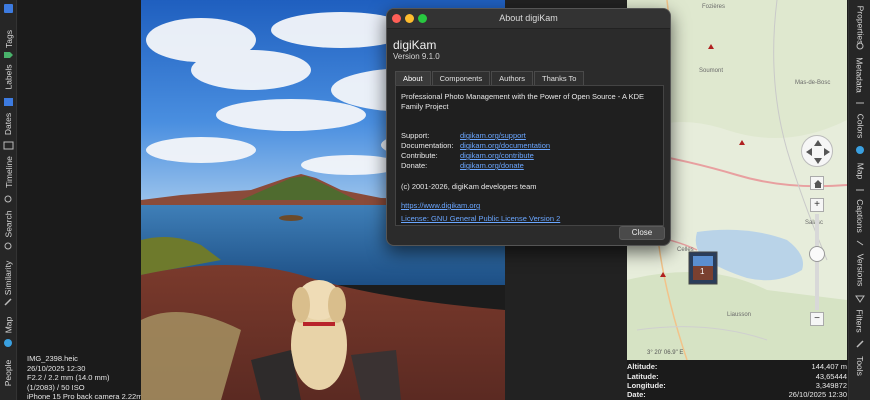  What do you see at coordinates (636, 394) in the screenshot?
I see `date-label: Date:` at bounding box center [636, 394].